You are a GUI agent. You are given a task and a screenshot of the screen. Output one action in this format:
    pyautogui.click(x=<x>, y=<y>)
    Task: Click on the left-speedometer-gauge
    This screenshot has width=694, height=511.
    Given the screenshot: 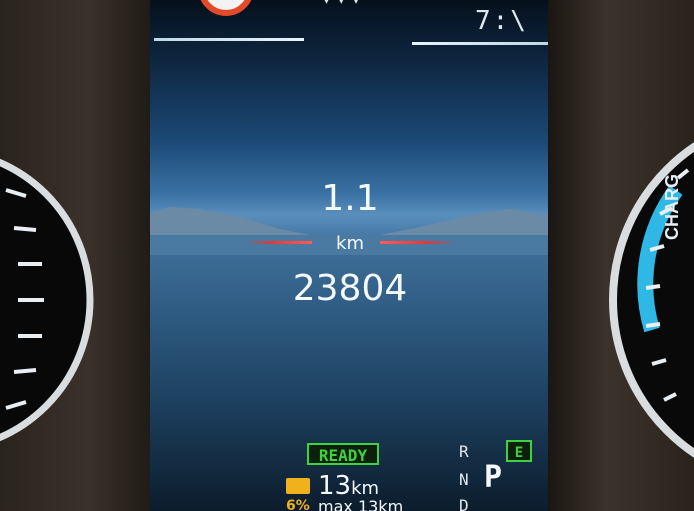 What is the action you would take?
    pyautogui.click(x=47, y=300)
    